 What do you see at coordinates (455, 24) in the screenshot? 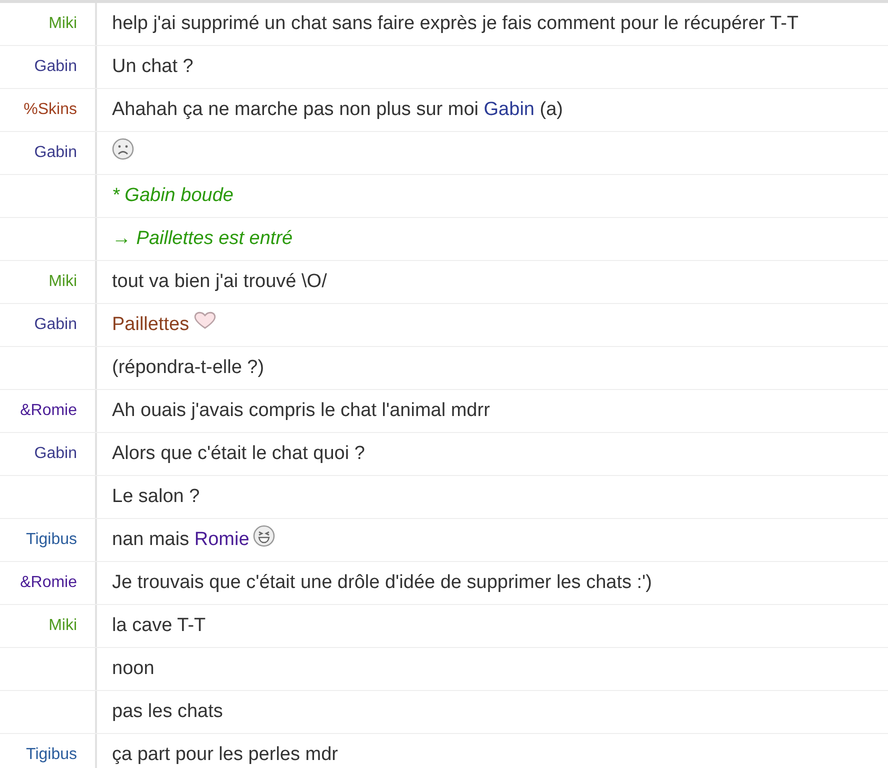
I see `message-text: help j'ai supprimé un chat sans faire exprès je fais comment pour le récupérer T-T` at bounding box center [455, 24].